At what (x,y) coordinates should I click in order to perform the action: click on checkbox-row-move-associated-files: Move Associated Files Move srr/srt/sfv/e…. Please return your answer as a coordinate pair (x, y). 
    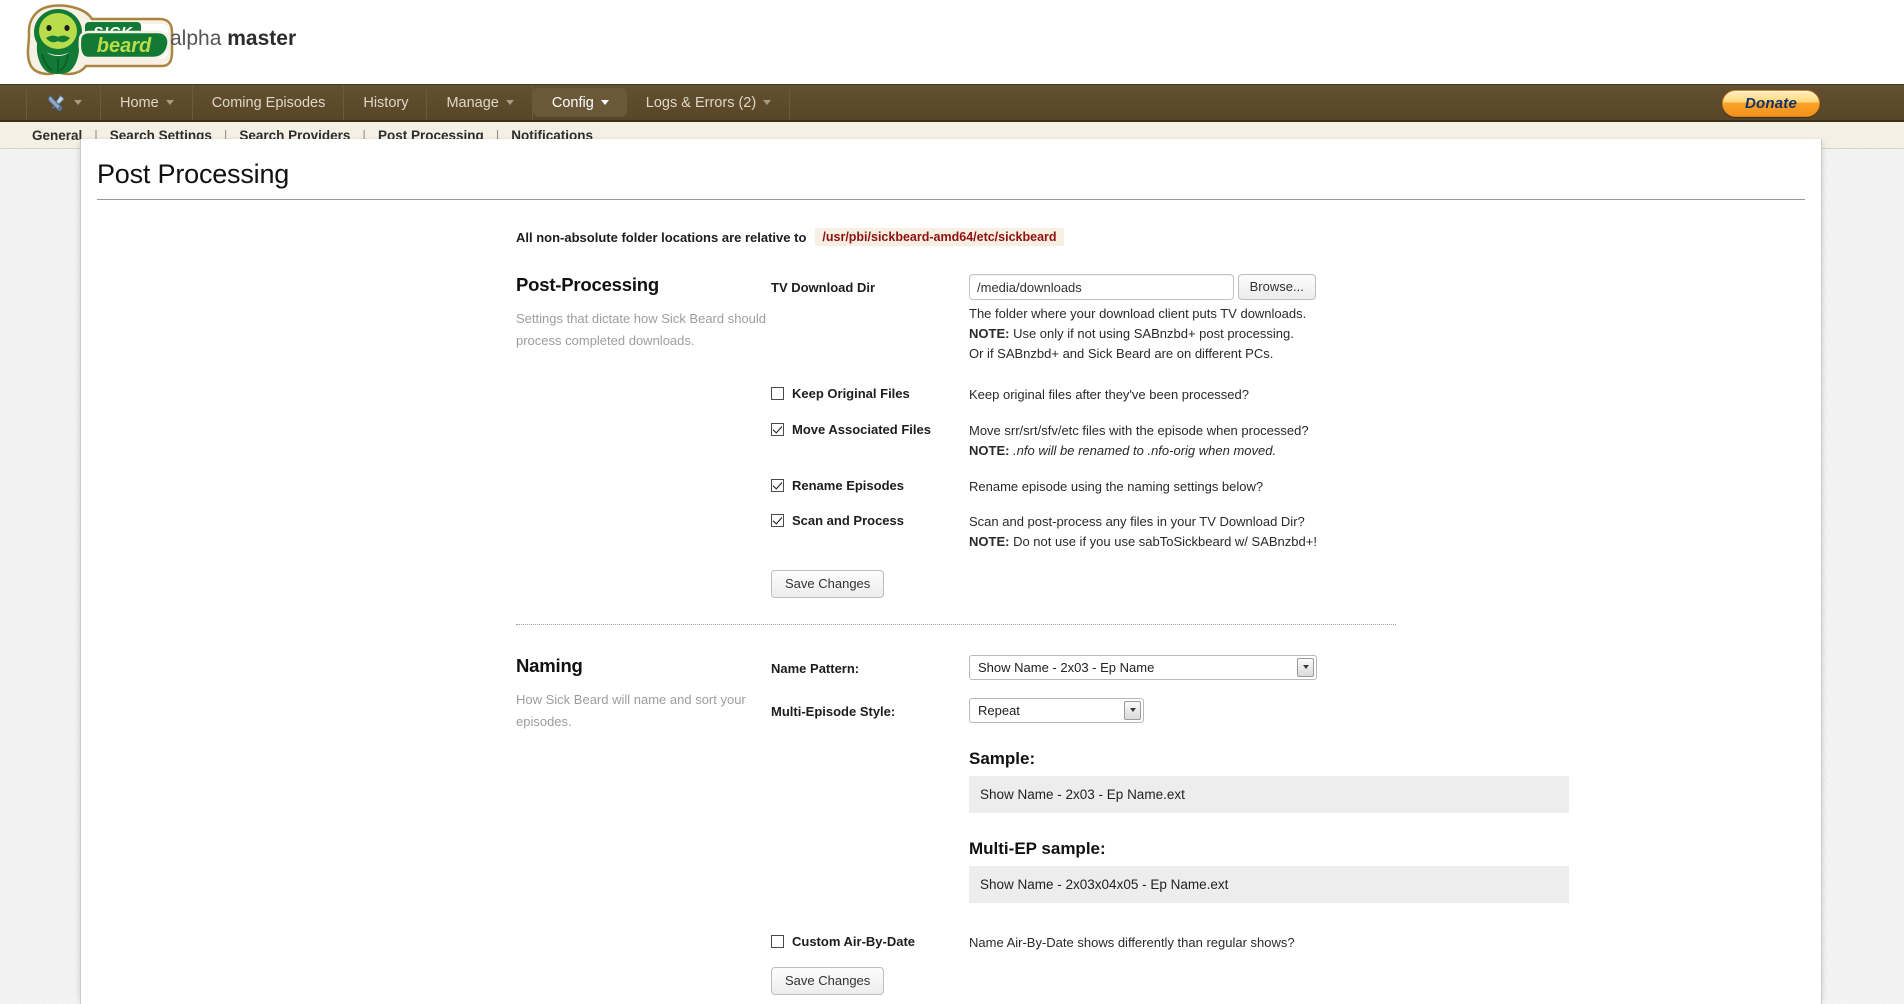
    Looking at the image, I should click on (1296, 441).